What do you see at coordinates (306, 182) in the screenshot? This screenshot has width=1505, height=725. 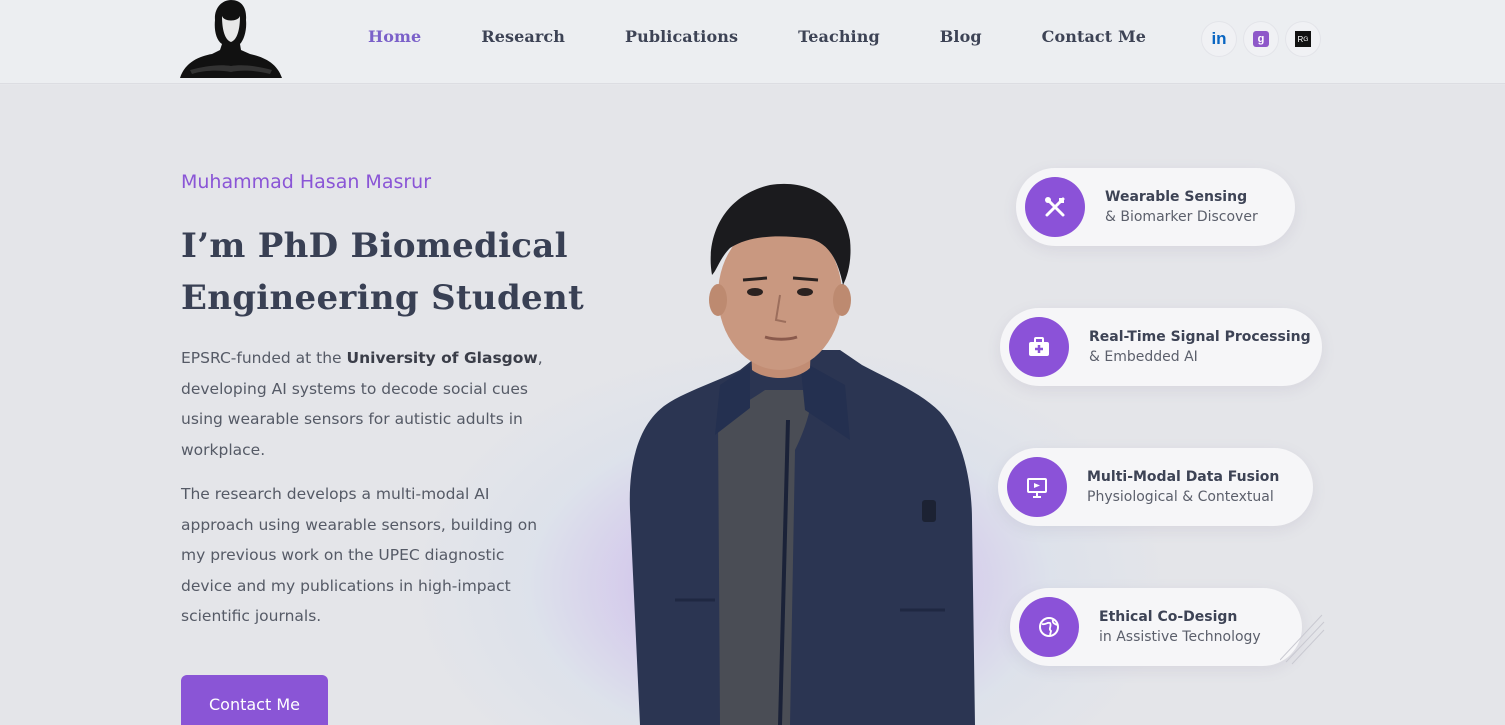 I see `person-name: Muhammad Hasan Masrur` at bounding box center [306, 182].